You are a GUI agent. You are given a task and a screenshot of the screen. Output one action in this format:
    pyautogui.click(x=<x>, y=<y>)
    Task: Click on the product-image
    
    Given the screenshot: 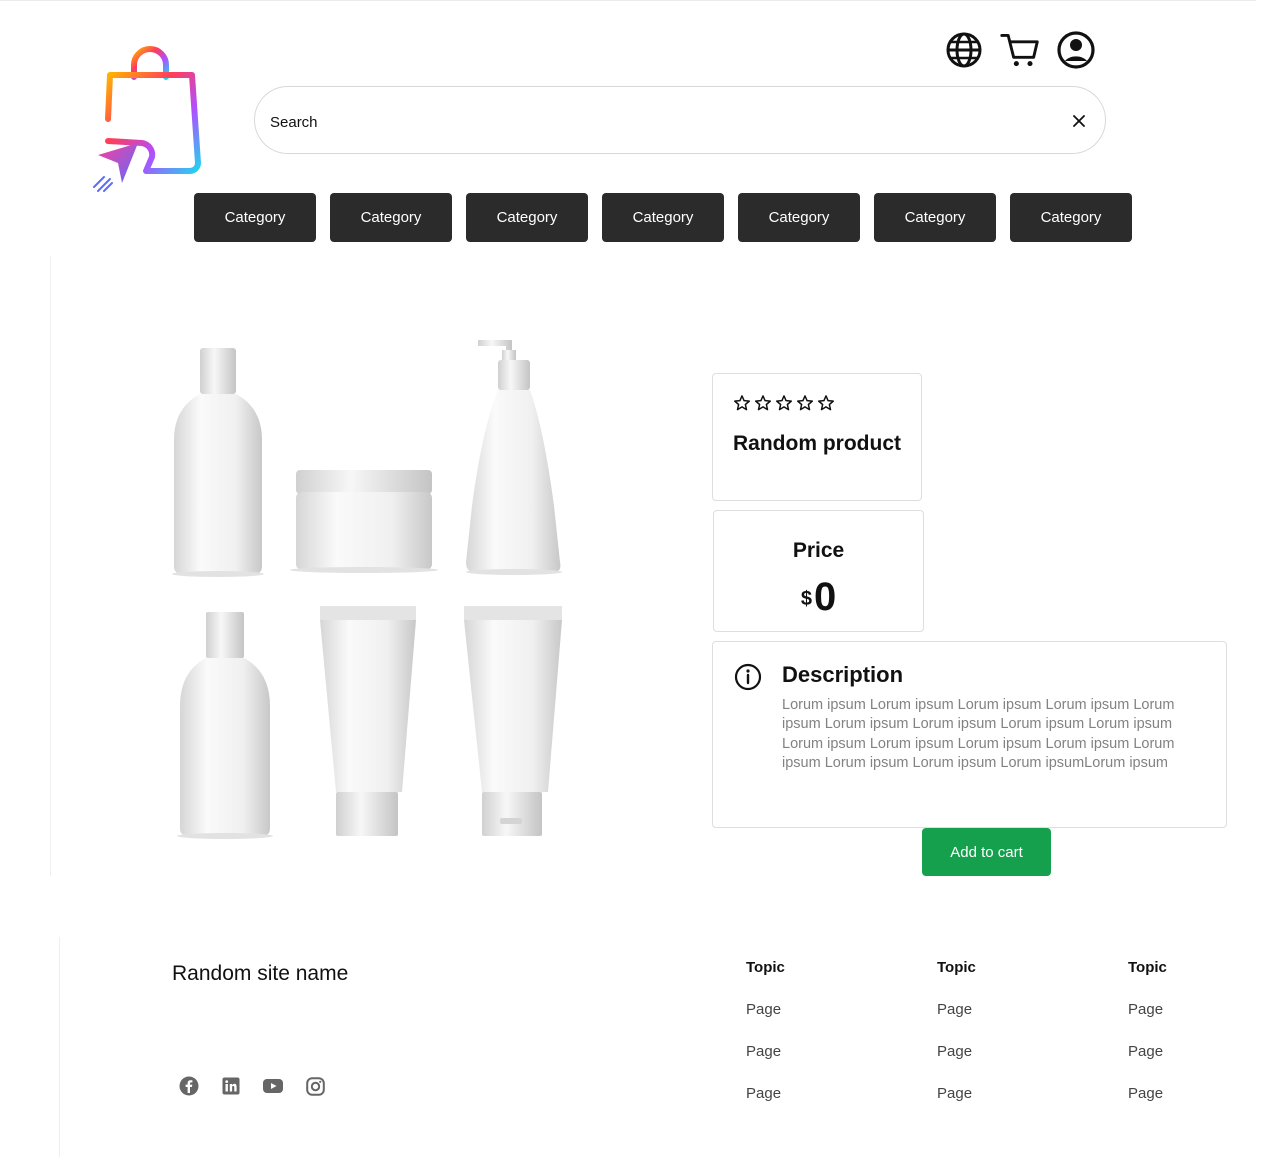 What is the action you would take?
    pyautogui.click(x=367, y=589)
    